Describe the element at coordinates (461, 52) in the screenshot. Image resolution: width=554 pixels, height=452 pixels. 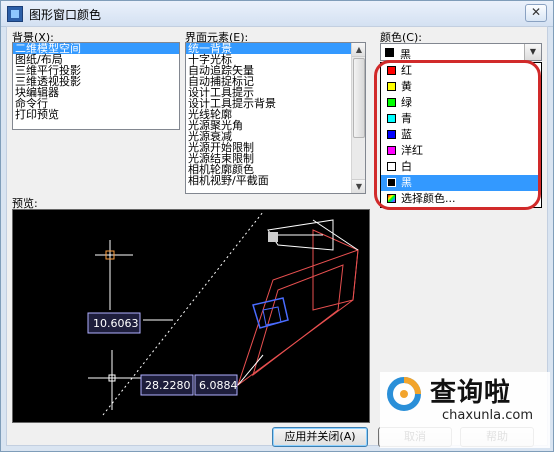
I see `color-combobox: 黑 ▼` at that location.